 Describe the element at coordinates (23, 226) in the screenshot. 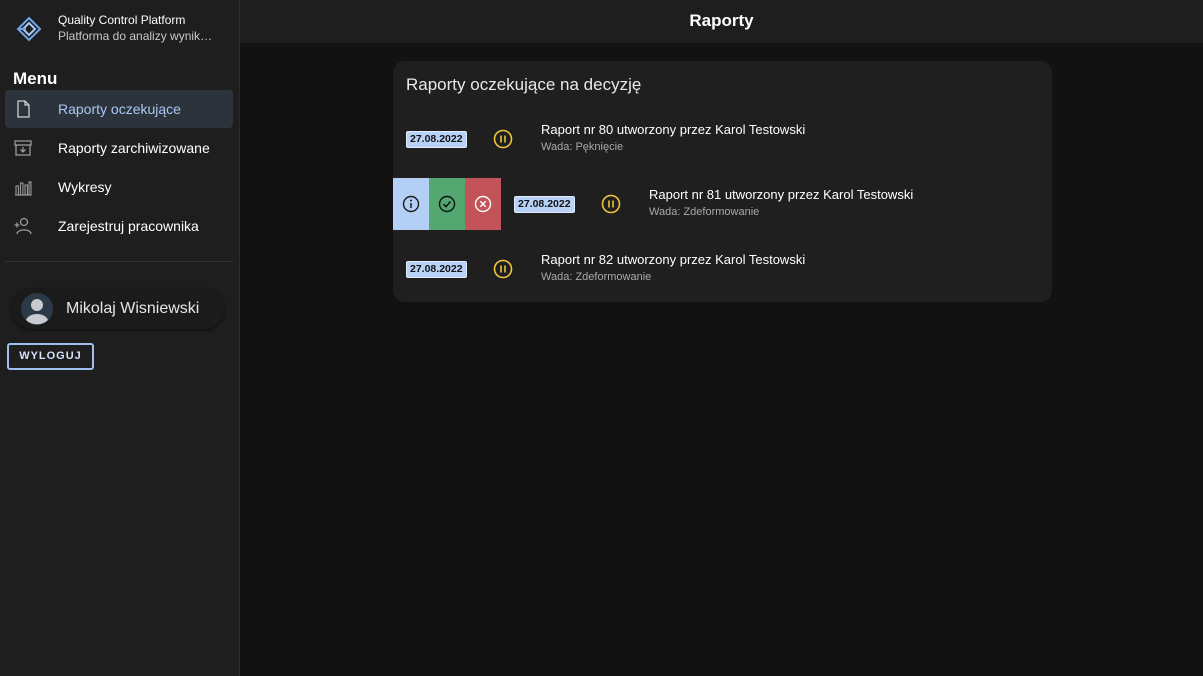

I see `add-user-icon` at that location.